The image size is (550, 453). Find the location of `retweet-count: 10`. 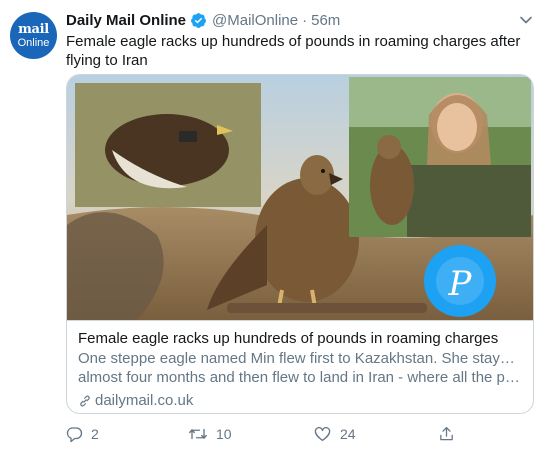

retweet-count: 10 is located at coordinates (224, 434).